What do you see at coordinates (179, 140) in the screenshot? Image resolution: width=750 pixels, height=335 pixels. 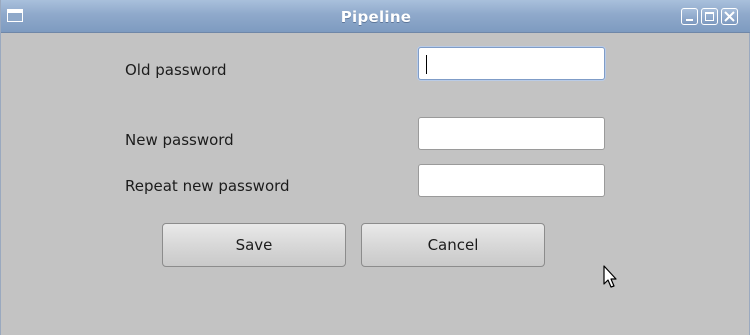 I see `new-password-label: New password` at bounding box center [179, 140].